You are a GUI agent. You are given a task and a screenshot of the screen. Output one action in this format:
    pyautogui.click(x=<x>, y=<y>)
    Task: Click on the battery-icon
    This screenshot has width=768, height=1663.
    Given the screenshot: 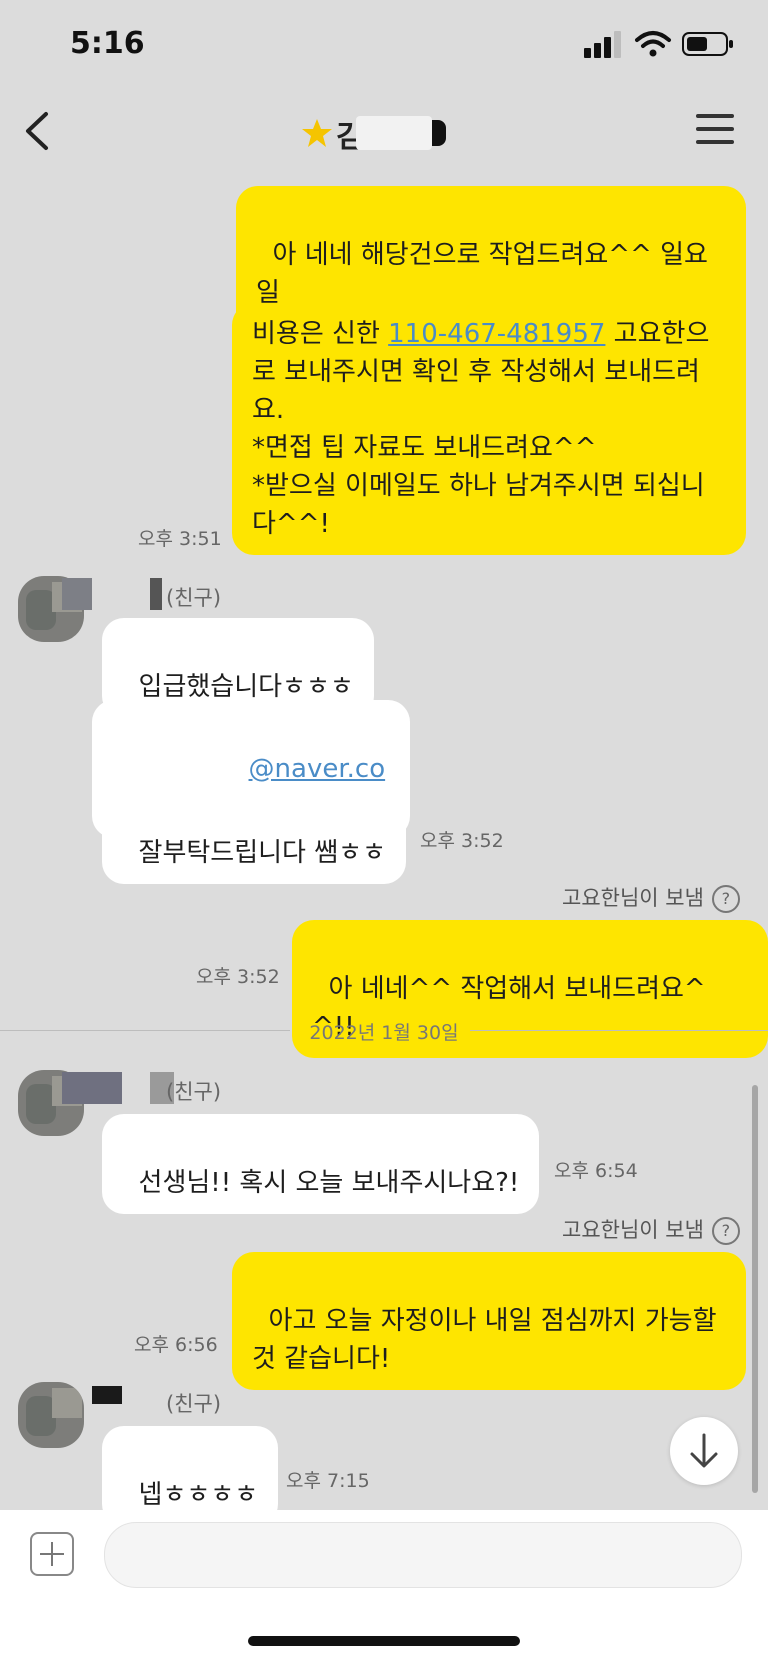 What is the action you would take?
    pyautogui.click(x=707, y=44)
    